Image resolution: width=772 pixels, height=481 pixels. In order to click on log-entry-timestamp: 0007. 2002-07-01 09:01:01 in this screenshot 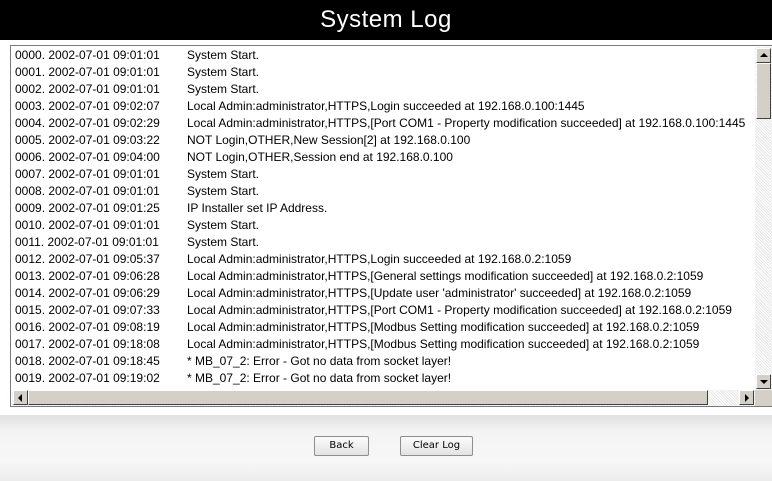, I will do `click(87, 174)`.